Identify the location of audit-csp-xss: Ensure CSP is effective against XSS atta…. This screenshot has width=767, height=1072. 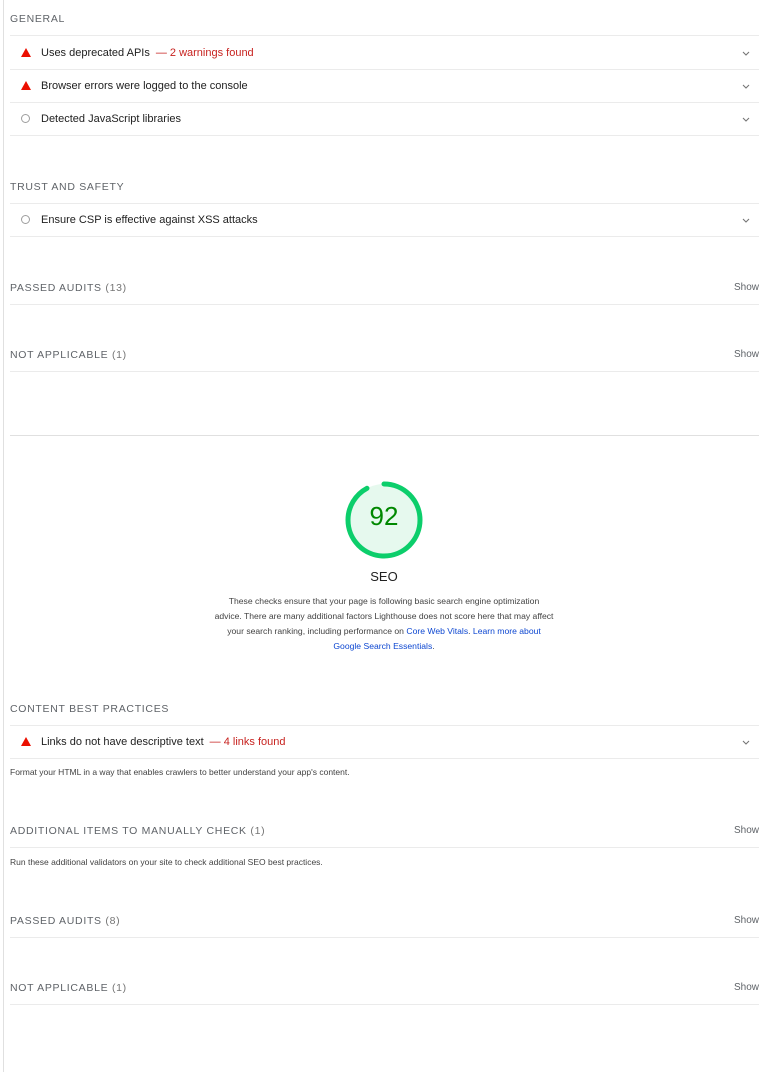
(384, 220).